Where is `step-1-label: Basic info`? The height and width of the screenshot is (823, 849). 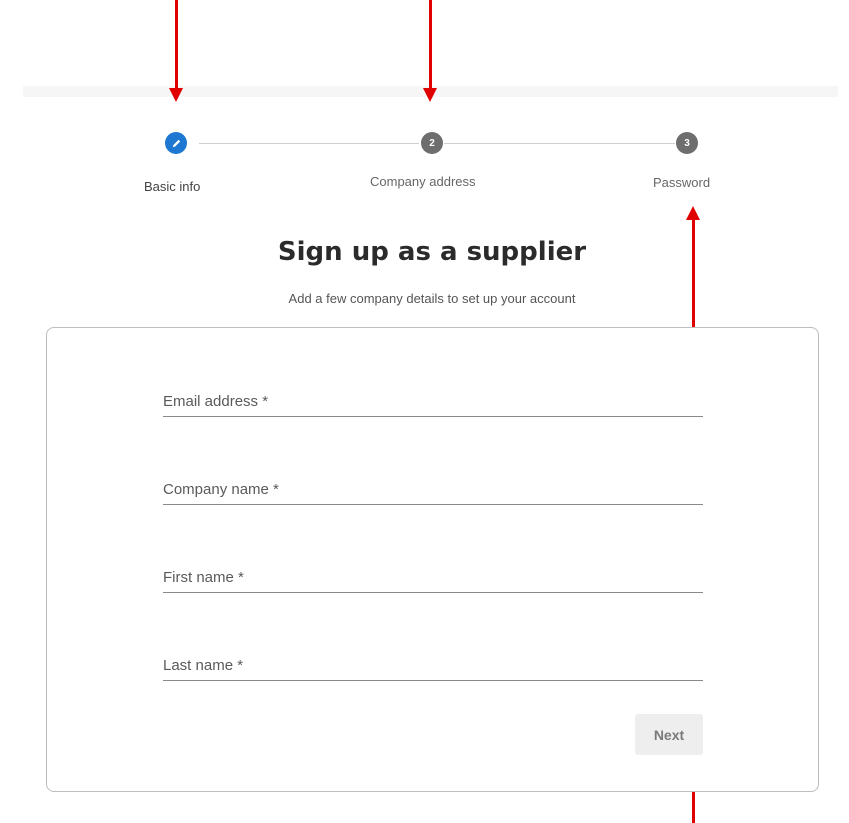 step-1-label: Basic info is located at coordinates (172, 186).